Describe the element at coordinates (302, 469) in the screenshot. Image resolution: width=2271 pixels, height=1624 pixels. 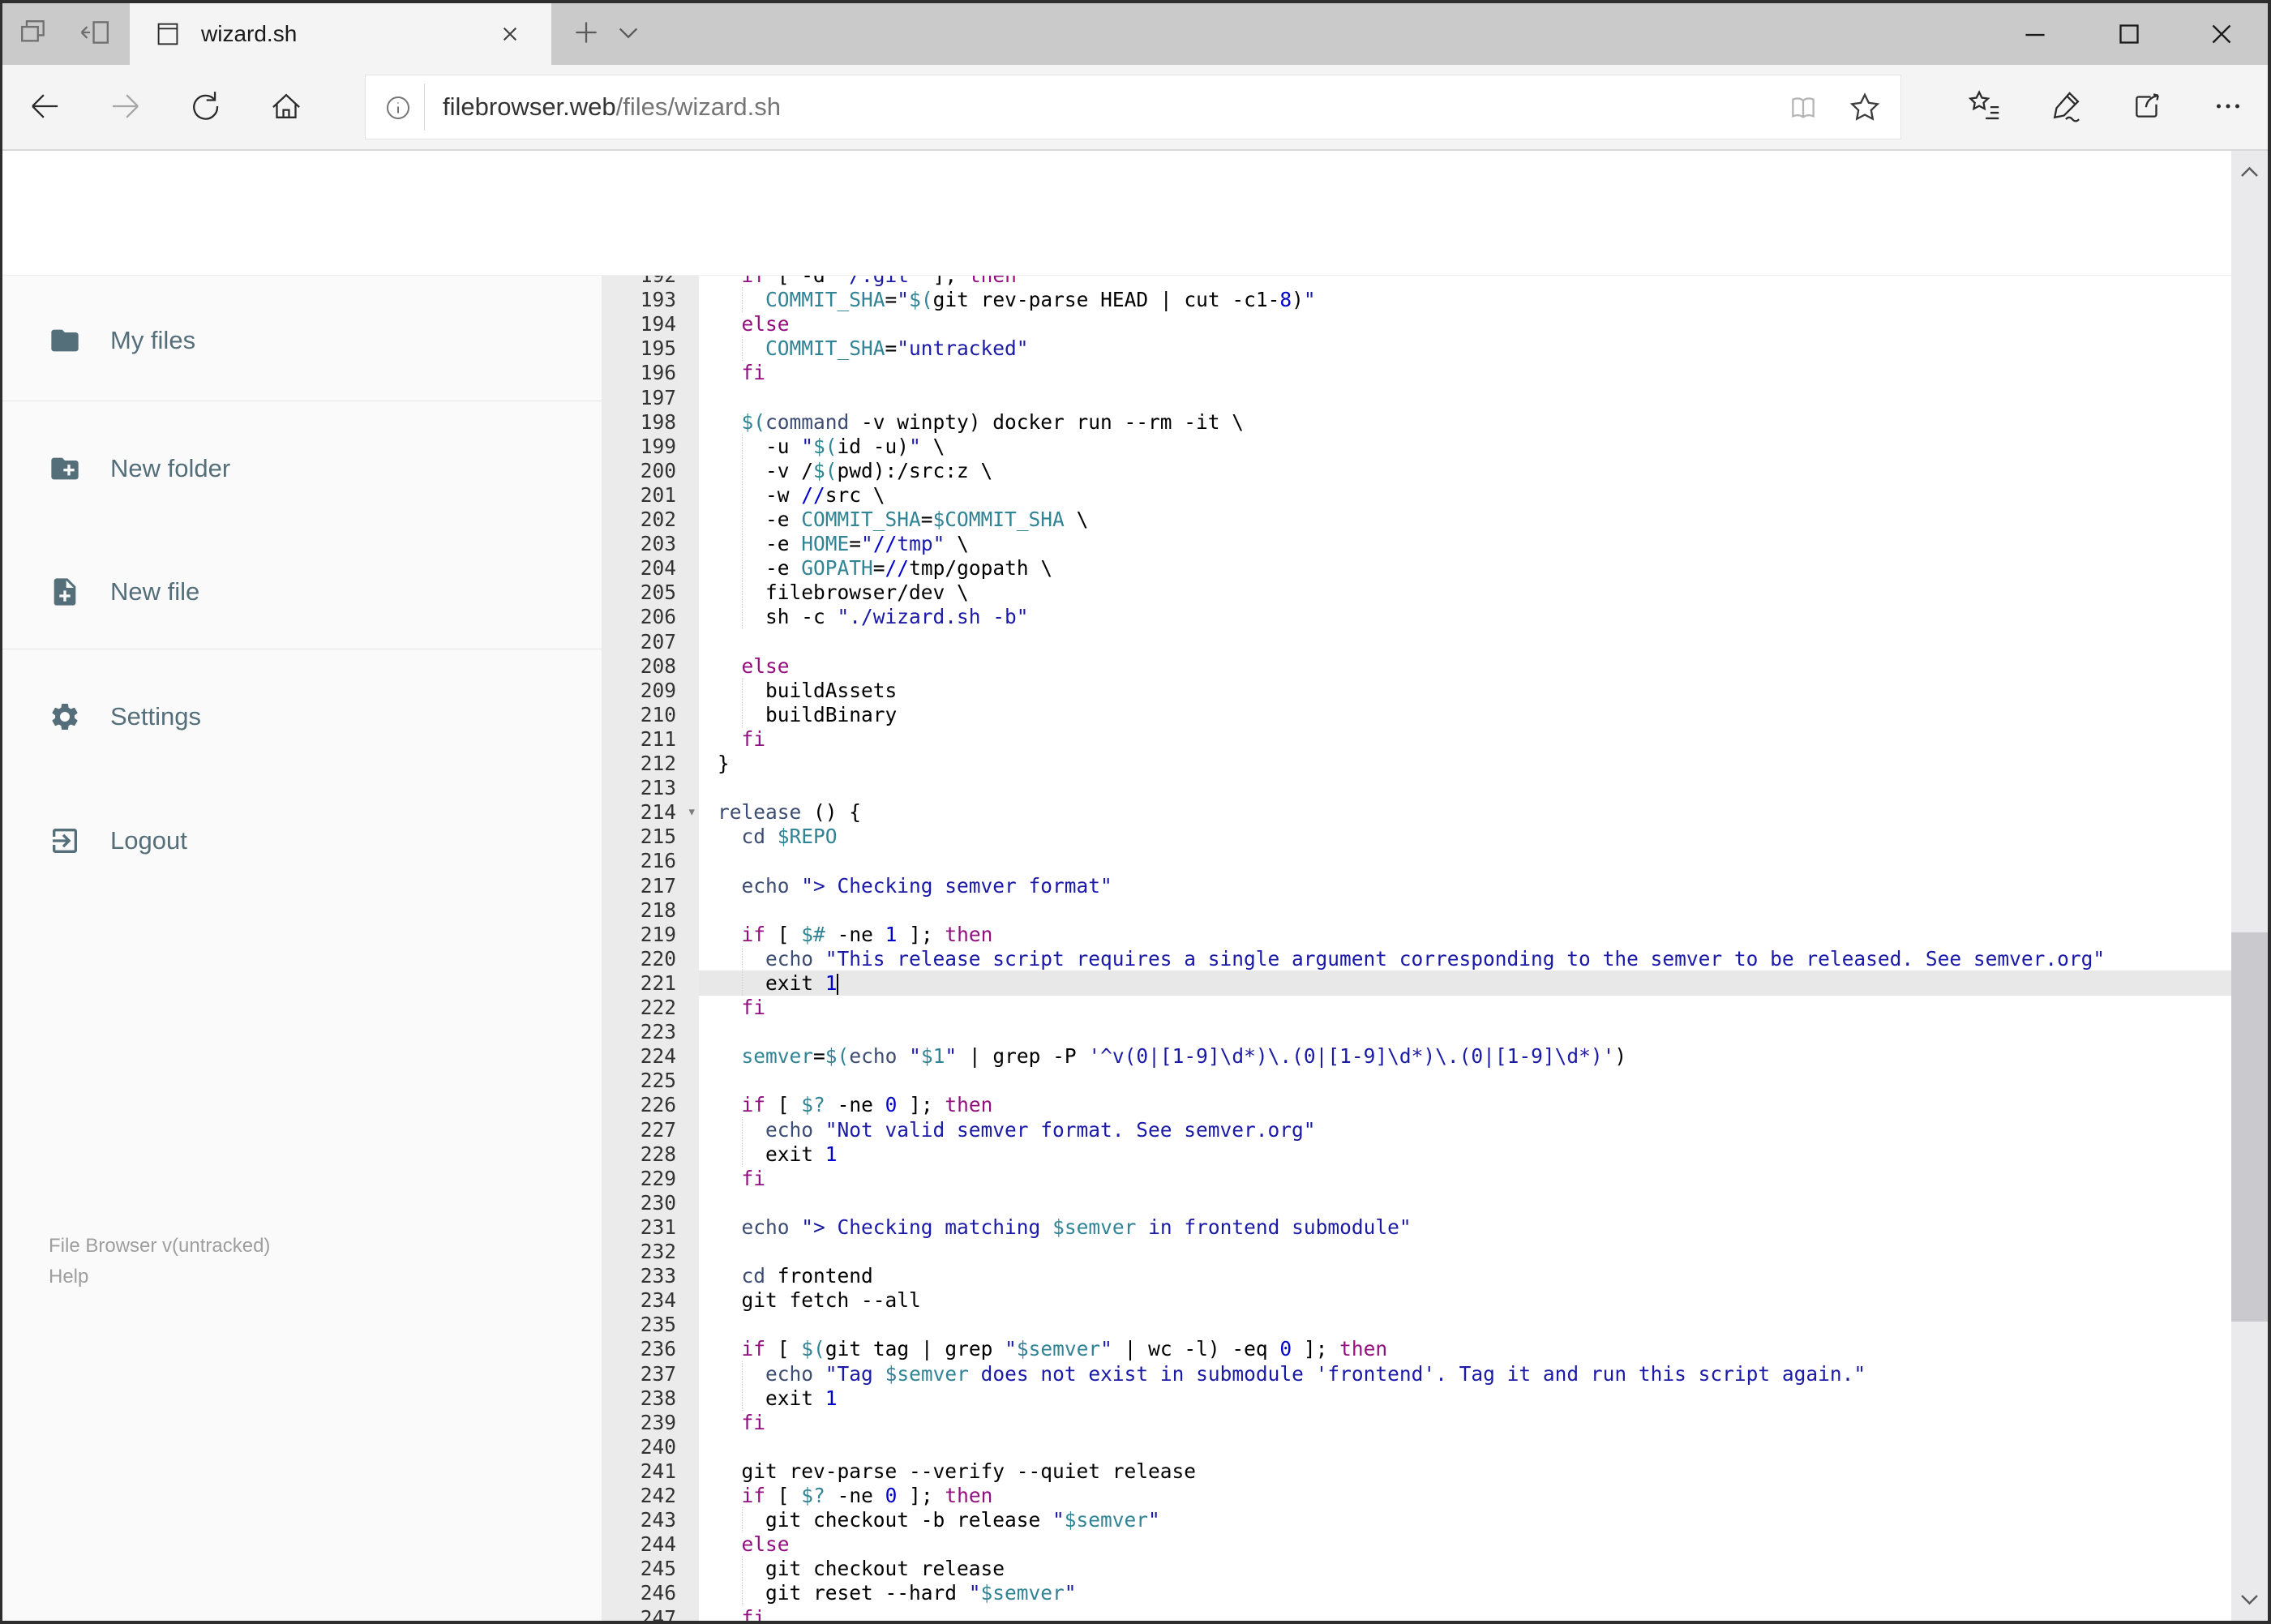
I see `sidebar-item-new-folder: New folder` at that location.